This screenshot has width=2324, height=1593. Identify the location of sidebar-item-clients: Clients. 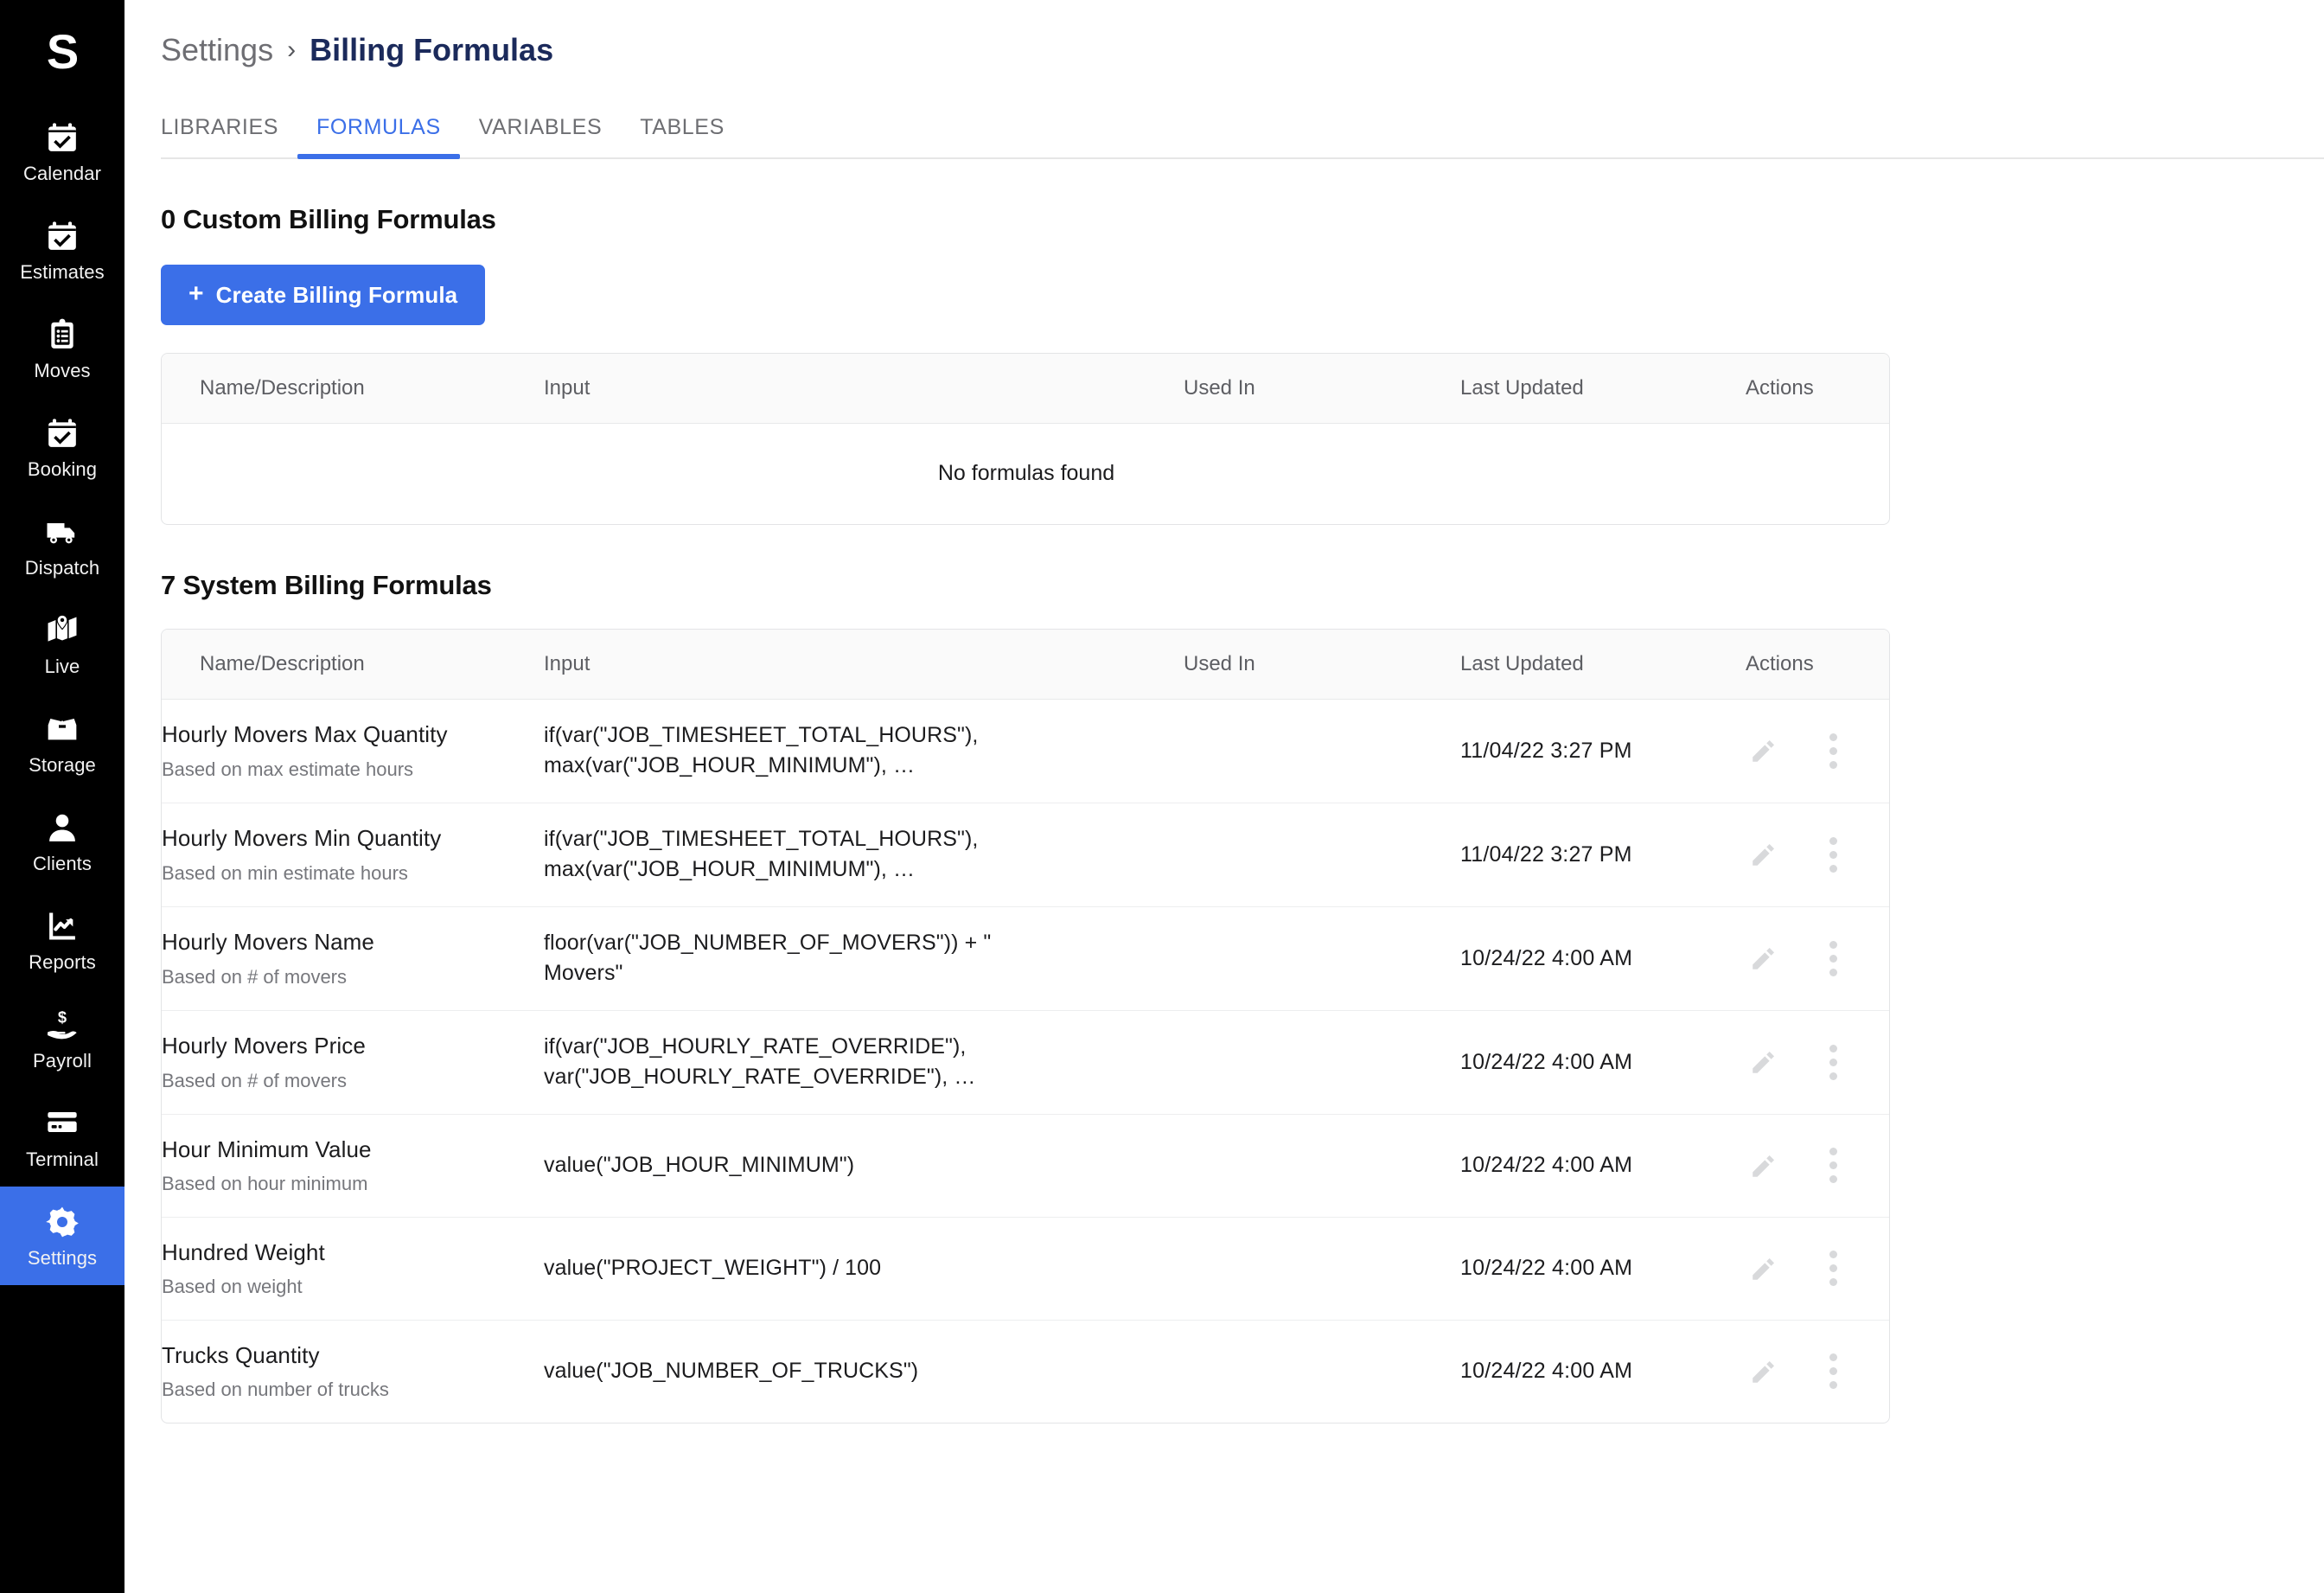
(62, 842).